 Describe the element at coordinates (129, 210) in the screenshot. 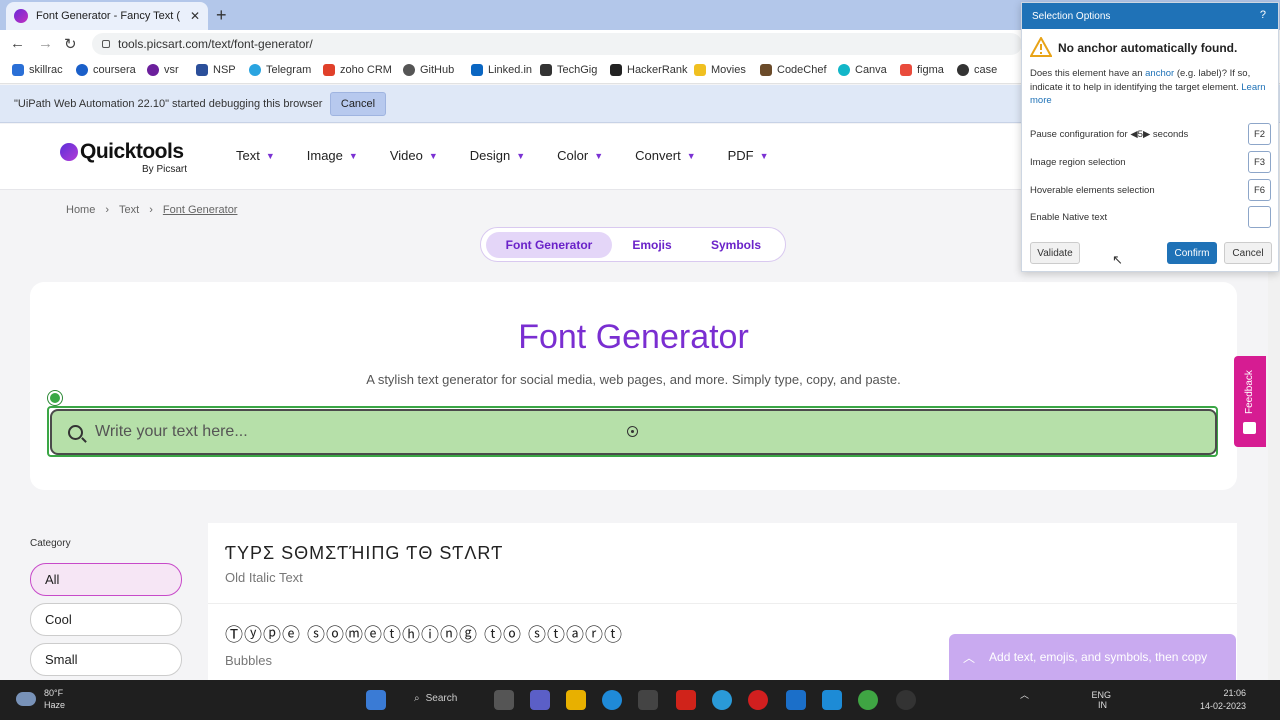

I see `breadcrumb-text: Text` at that location.